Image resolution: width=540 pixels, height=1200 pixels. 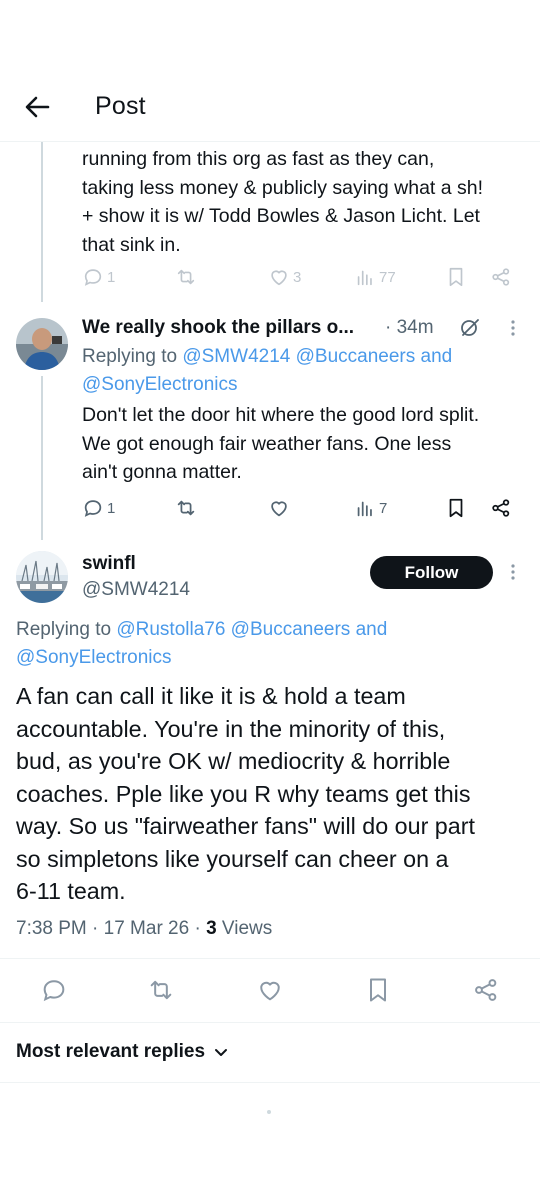 I want to click on post-timestamp: 7:38 PM · 17 Mar 26 · 3 Views, so click(x=144, y=928).